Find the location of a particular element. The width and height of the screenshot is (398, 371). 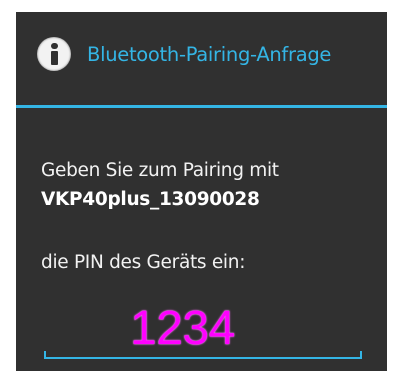

pairing-instruction-text: Geben Sie zum Pairing mit is located at coordinates (160, 170).